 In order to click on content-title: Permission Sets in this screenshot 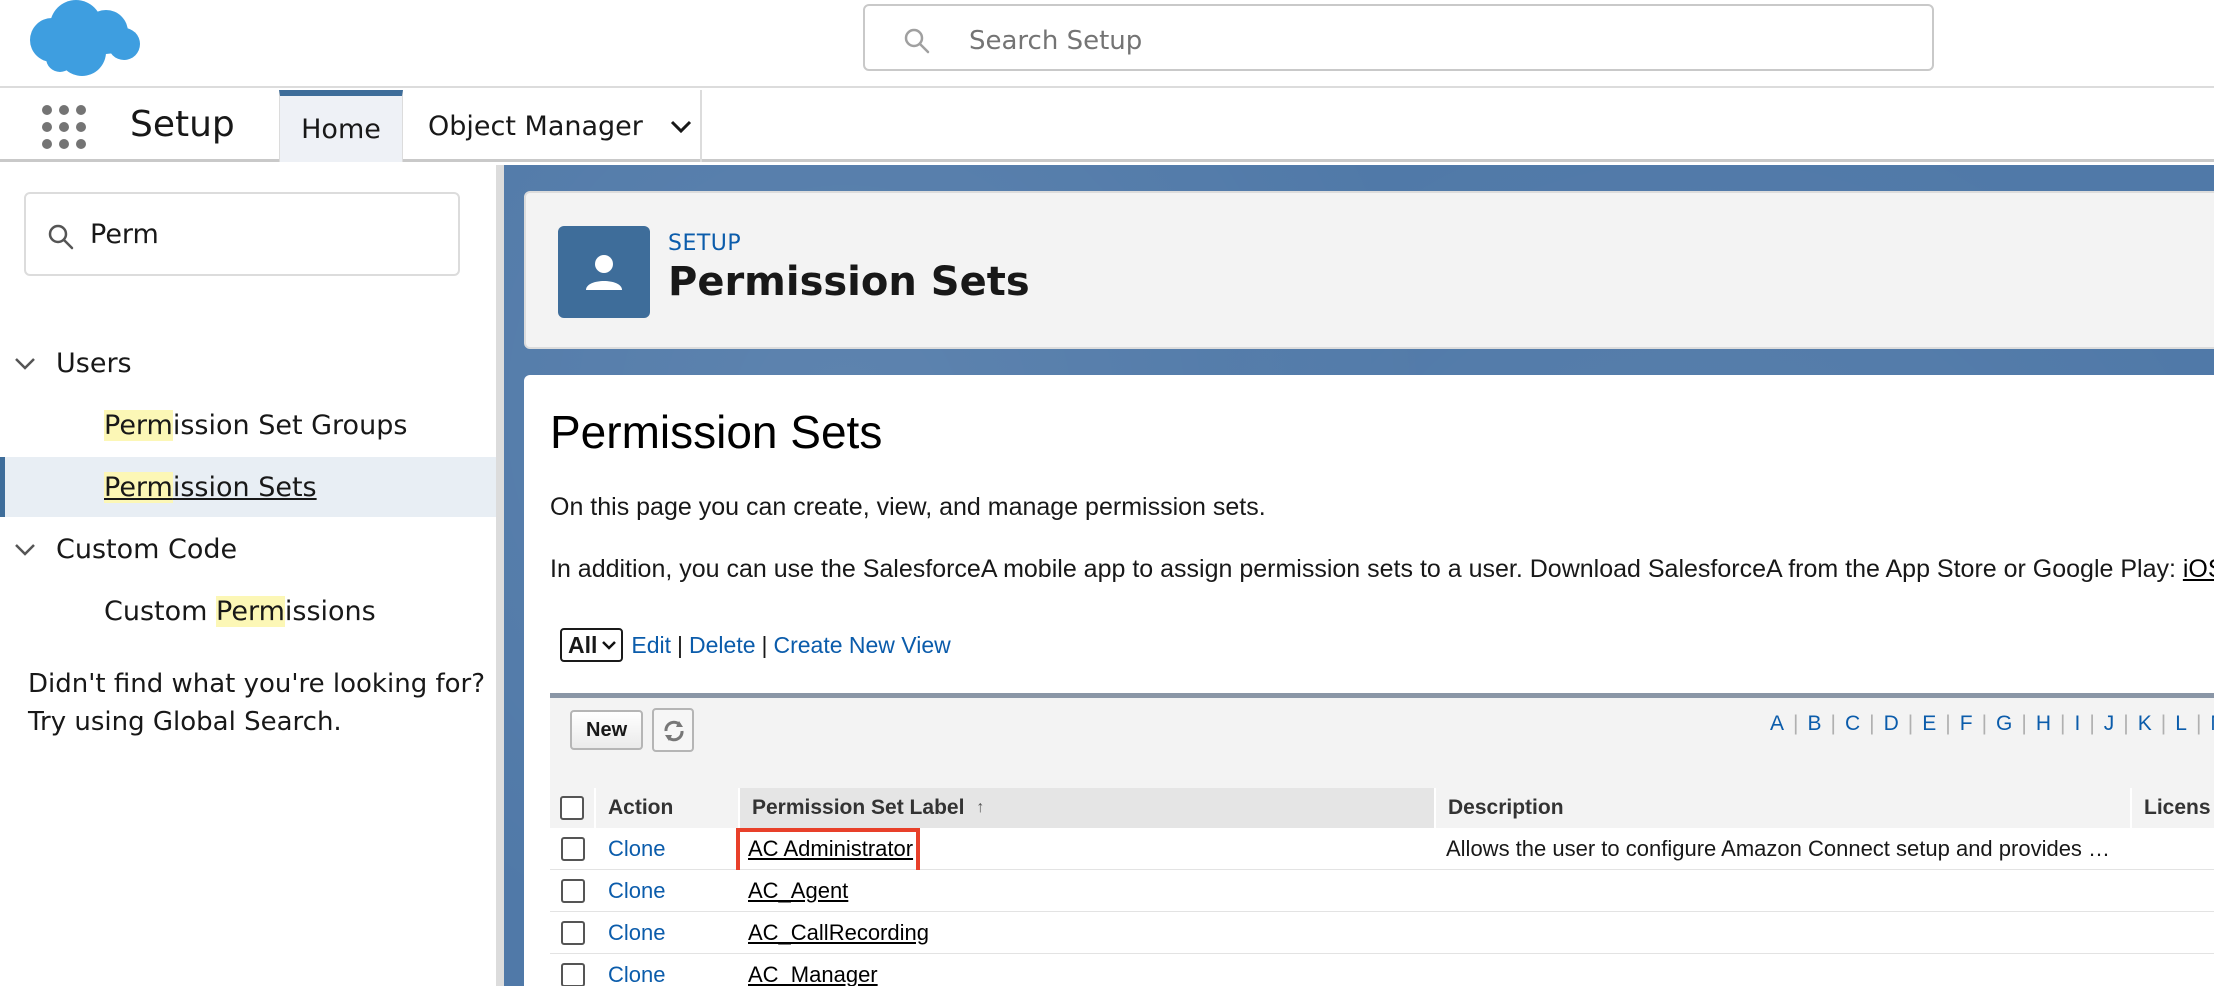, I will do `click(716, 432)`.